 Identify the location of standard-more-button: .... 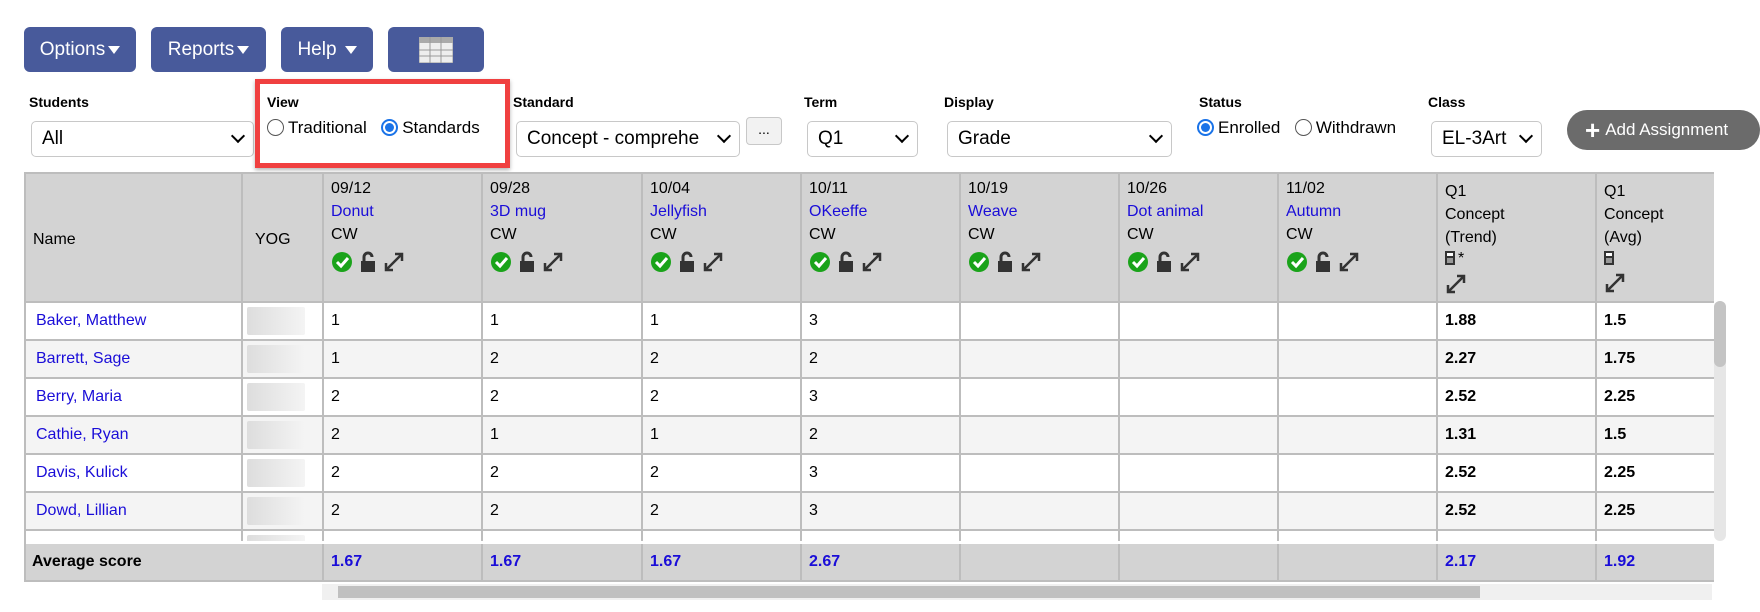
(764, 131).